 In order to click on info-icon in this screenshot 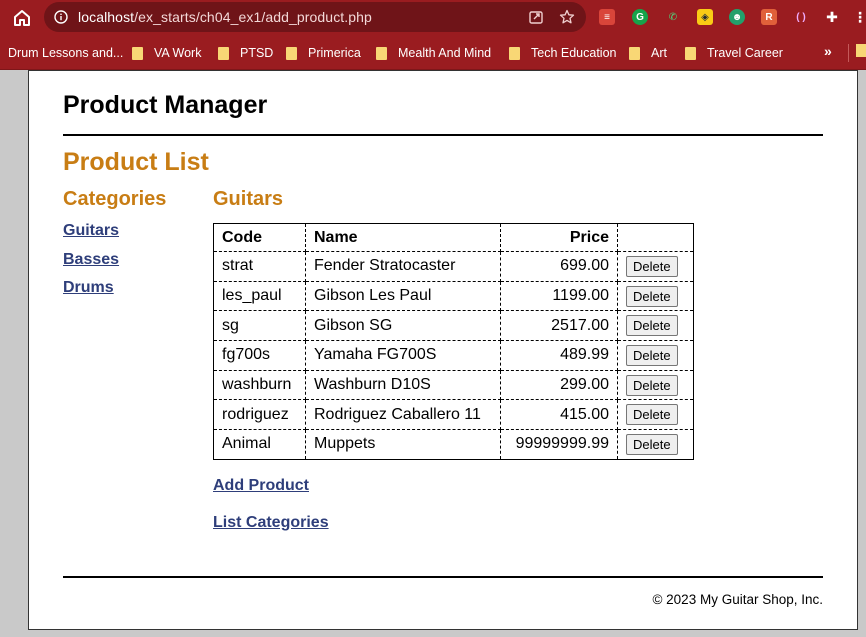, I will do `click(61, 17)`.